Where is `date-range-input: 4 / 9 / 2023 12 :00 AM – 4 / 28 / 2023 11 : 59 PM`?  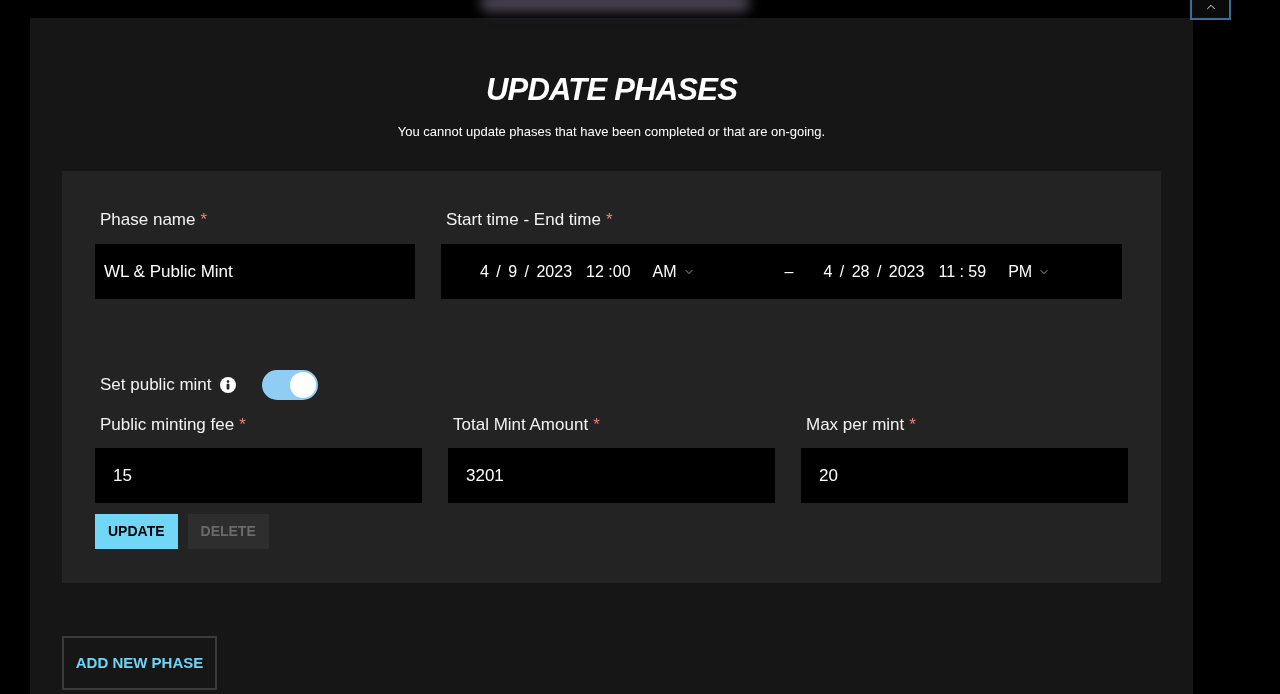 date-range-input: 4 / 9 / 2023 12 :00 AM – 4 / 28 / 2023 11 : 59 PM is located at coordinates (781, 271).